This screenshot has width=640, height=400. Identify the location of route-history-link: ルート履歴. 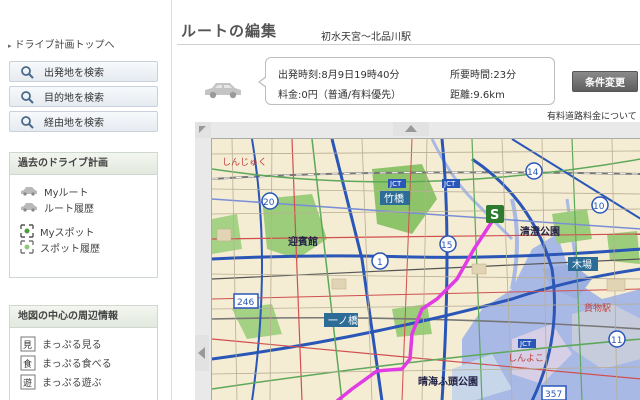
(83, 207).